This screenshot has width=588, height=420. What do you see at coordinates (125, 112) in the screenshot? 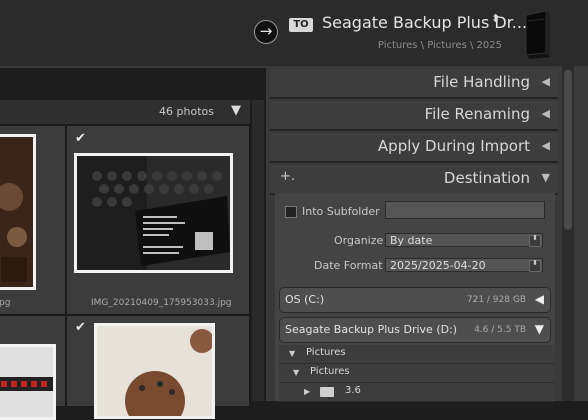
I see `grid-toolbar: 46 photos ▼` at bounding box center [125, 112].